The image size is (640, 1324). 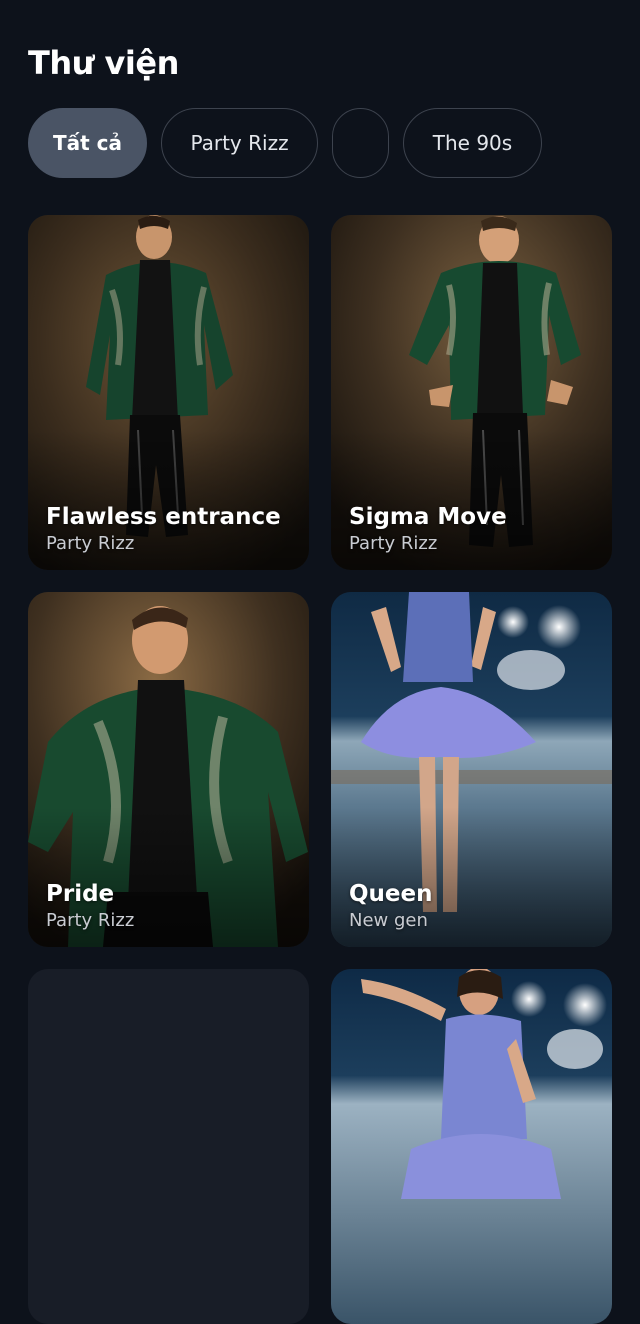 I want to click on page-title: Thư viện, so click(x=103, y=63).